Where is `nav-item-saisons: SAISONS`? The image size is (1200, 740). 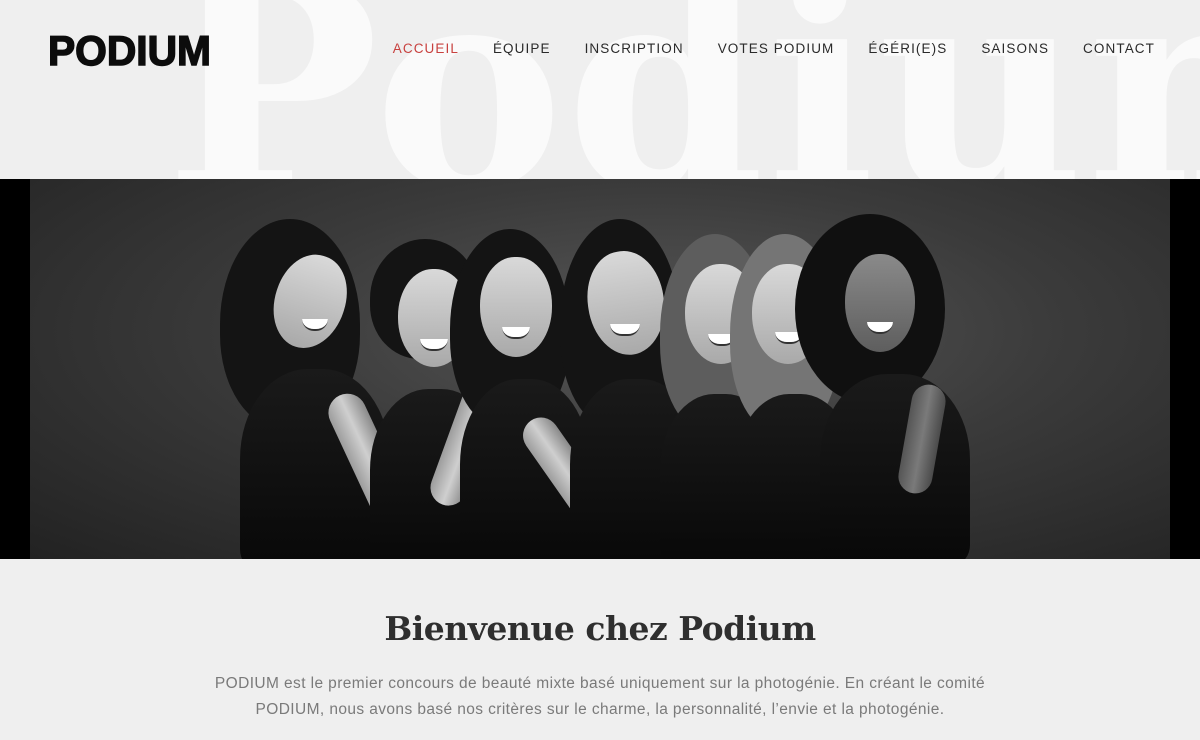 nav-item-saisons: SAISONS is located at coordinates (1015, 49).